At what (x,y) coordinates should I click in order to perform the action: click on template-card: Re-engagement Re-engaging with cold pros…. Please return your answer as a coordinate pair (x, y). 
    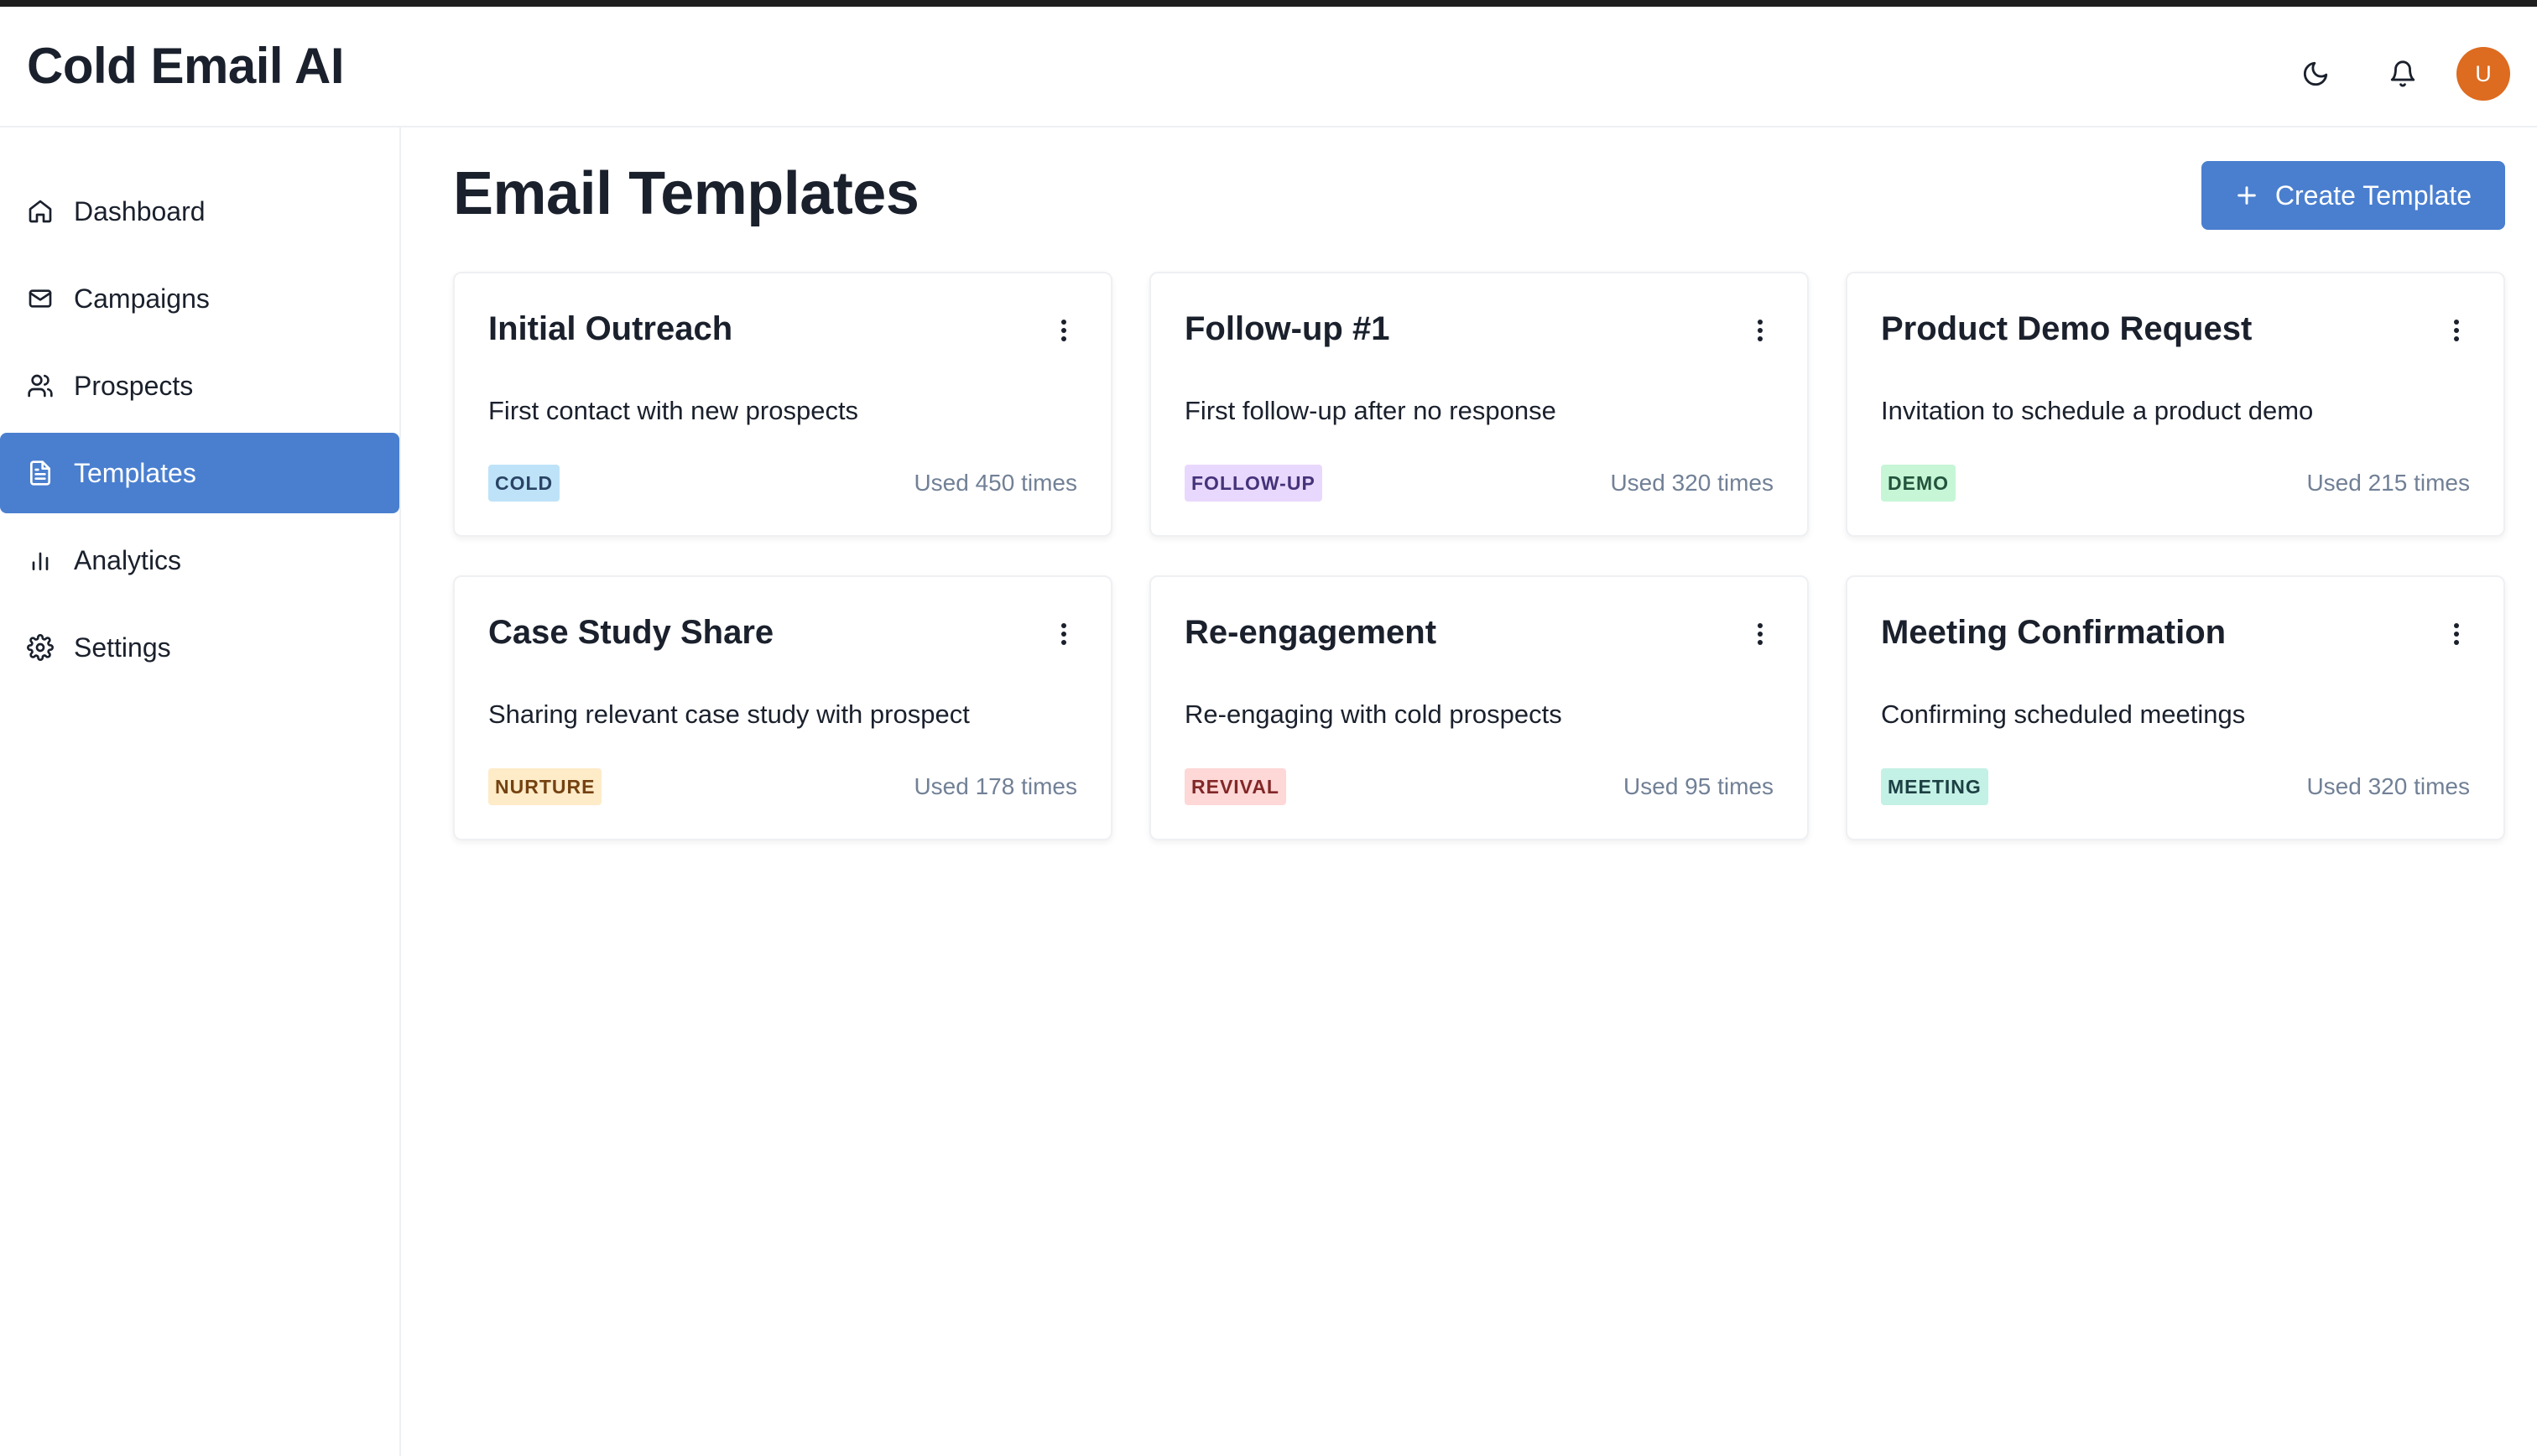
    Looking at the image, I should click on (1479, 707).